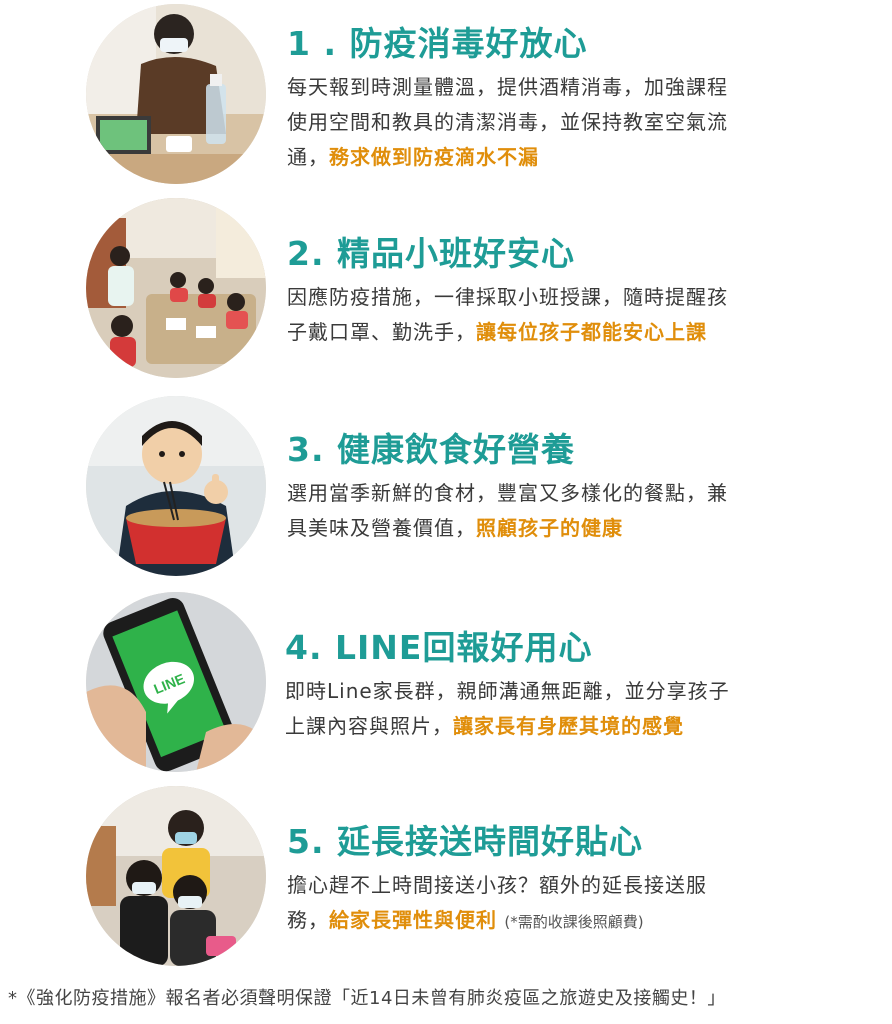 Image resolution: width=892 pixels, height=1024 pixels. I want to click on description-line: 選用當季新鮮的食材，豐富又多樣化的餐點，兼, so click(507, 493).